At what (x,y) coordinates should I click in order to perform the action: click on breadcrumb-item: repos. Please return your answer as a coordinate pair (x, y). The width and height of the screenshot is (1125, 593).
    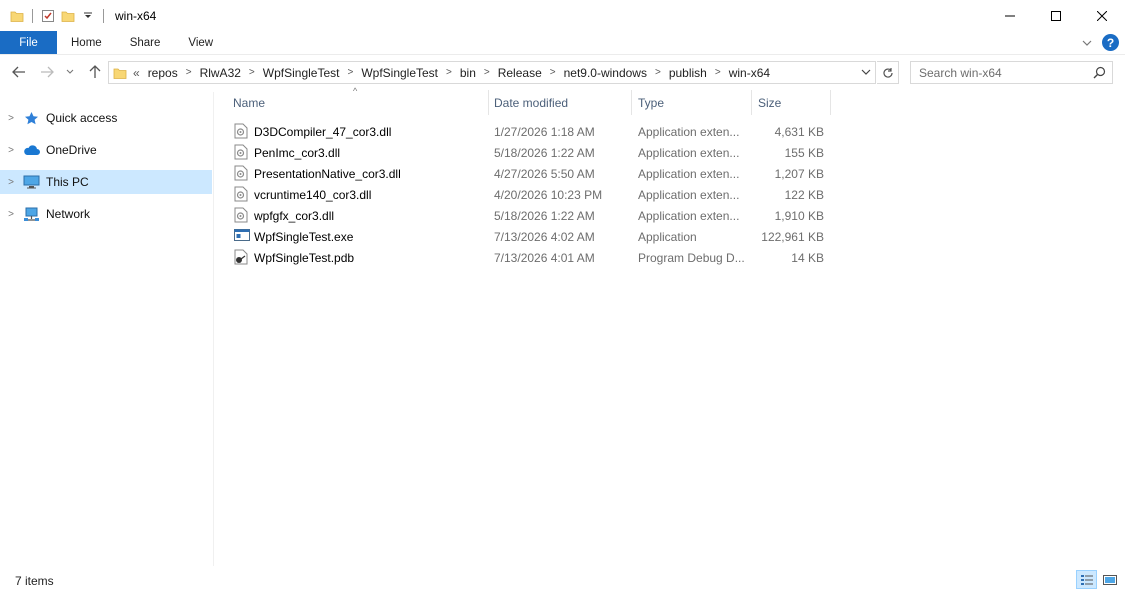
    Looking at the image, I should click on (163, 73).